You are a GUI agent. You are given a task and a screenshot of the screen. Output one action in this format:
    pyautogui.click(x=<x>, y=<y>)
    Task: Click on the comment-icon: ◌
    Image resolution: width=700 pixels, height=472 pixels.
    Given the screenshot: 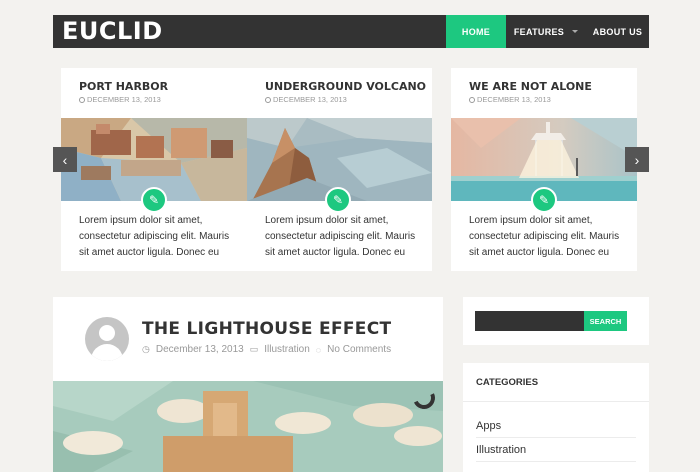 What is the action you would take?
    pyautogui.click(x=318, y=349)
    